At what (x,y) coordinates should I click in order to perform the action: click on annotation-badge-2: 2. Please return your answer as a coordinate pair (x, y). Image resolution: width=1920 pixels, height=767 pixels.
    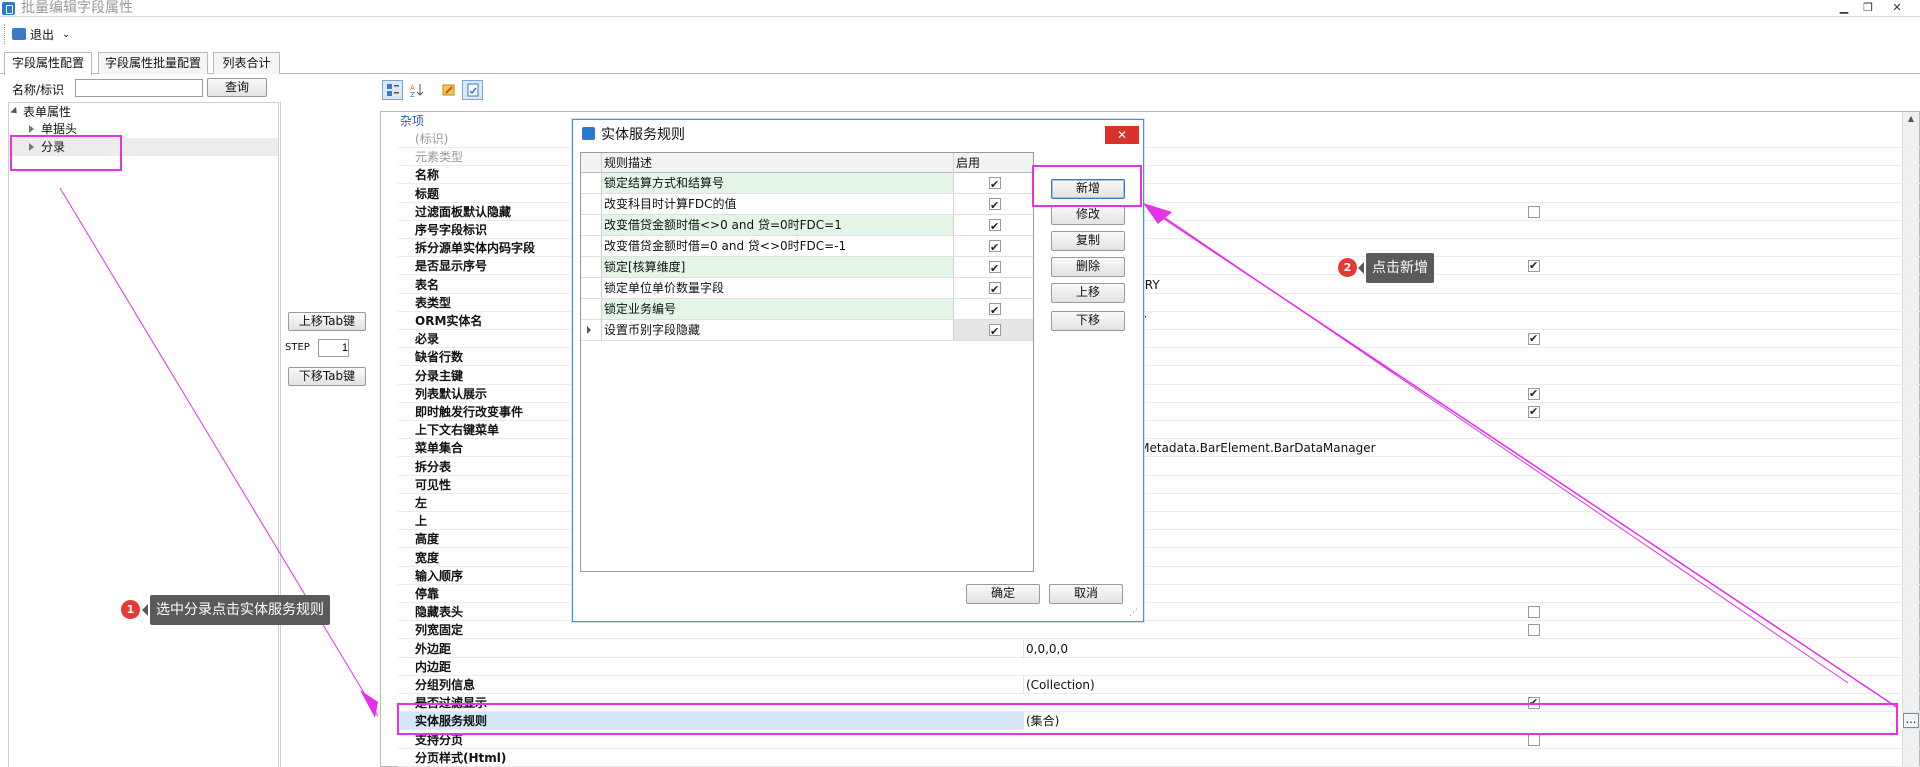
    Looking at the image, I should click on (1347, 267).